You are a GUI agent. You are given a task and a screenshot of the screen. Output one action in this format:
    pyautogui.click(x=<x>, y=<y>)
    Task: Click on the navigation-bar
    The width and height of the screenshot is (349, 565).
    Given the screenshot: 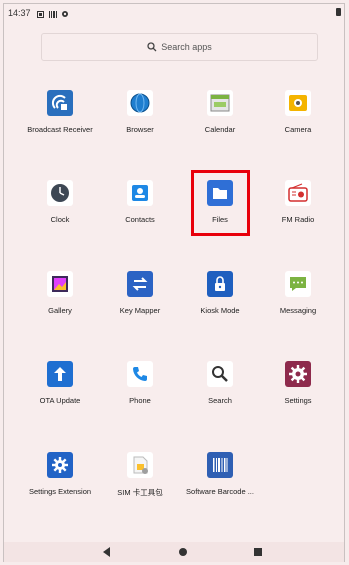 What is the action you would take?
    pyautogui.click(x=174, y=552)
    